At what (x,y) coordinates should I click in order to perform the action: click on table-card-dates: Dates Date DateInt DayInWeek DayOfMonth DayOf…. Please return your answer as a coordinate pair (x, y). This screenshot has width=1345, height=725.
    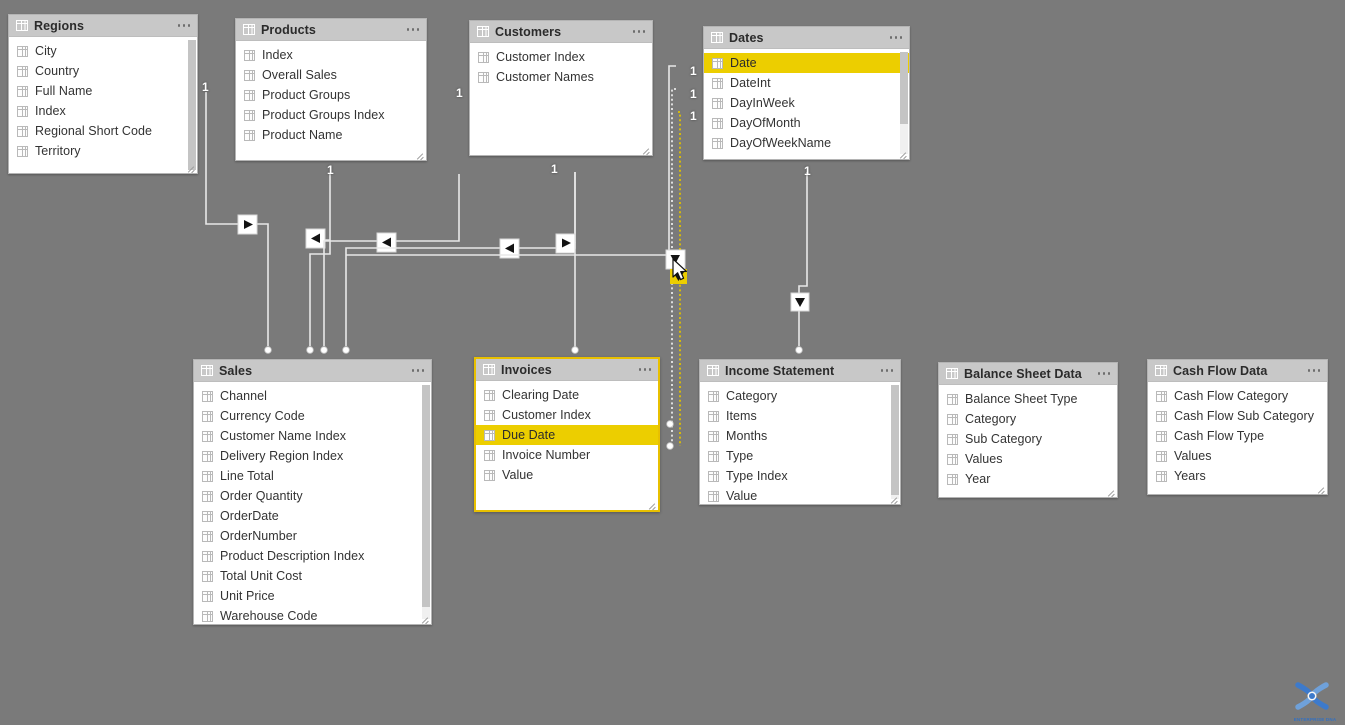
    Looking at the image, I should click on (806, 93).